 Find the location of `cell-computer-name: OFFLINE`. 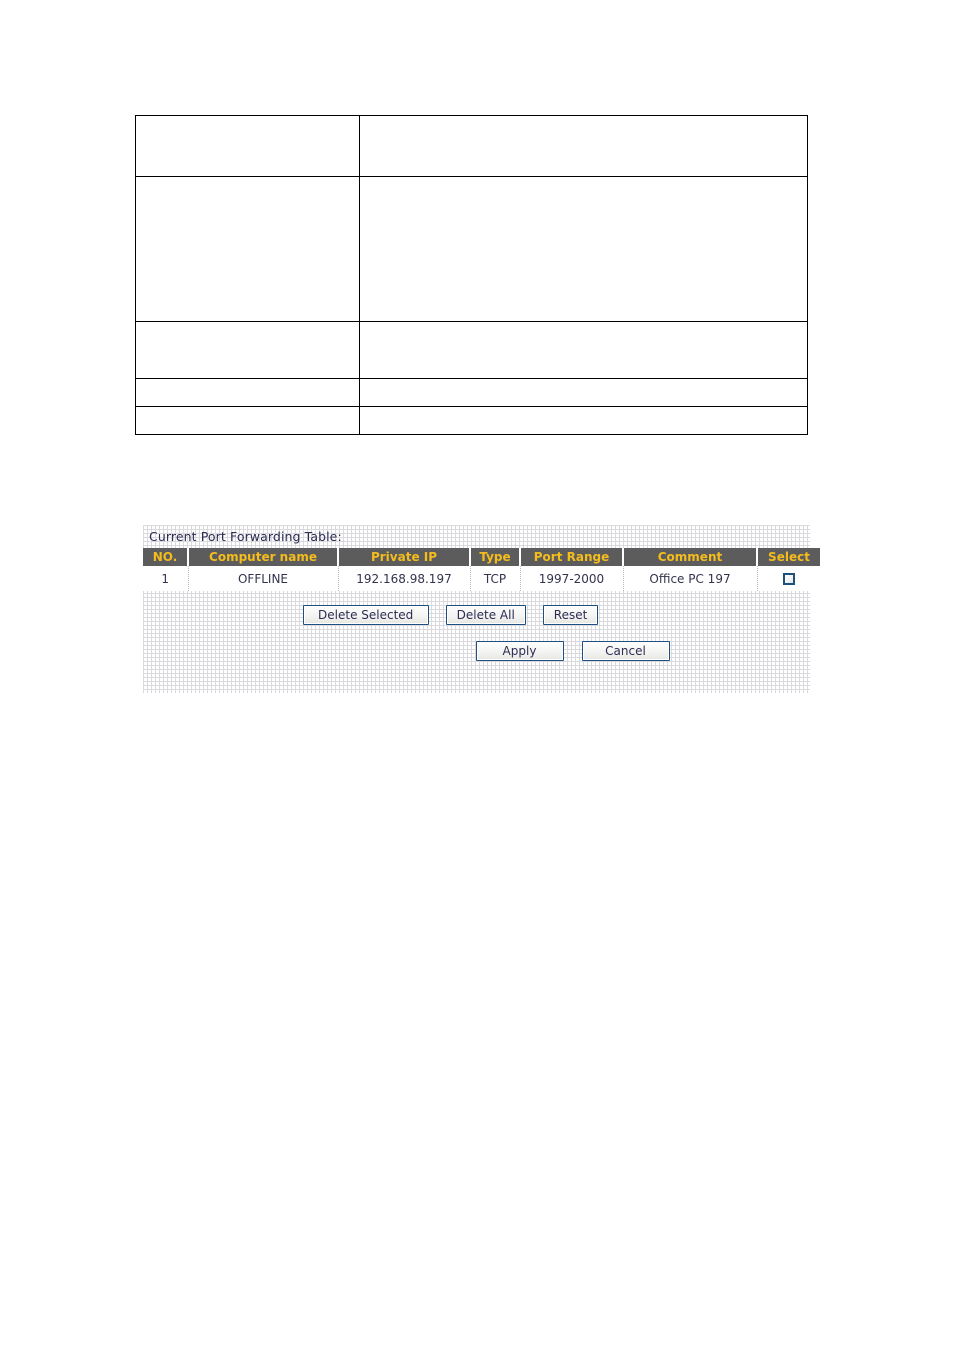

cell-computer-name: OFFLINE is located at coordinates (263, 578).